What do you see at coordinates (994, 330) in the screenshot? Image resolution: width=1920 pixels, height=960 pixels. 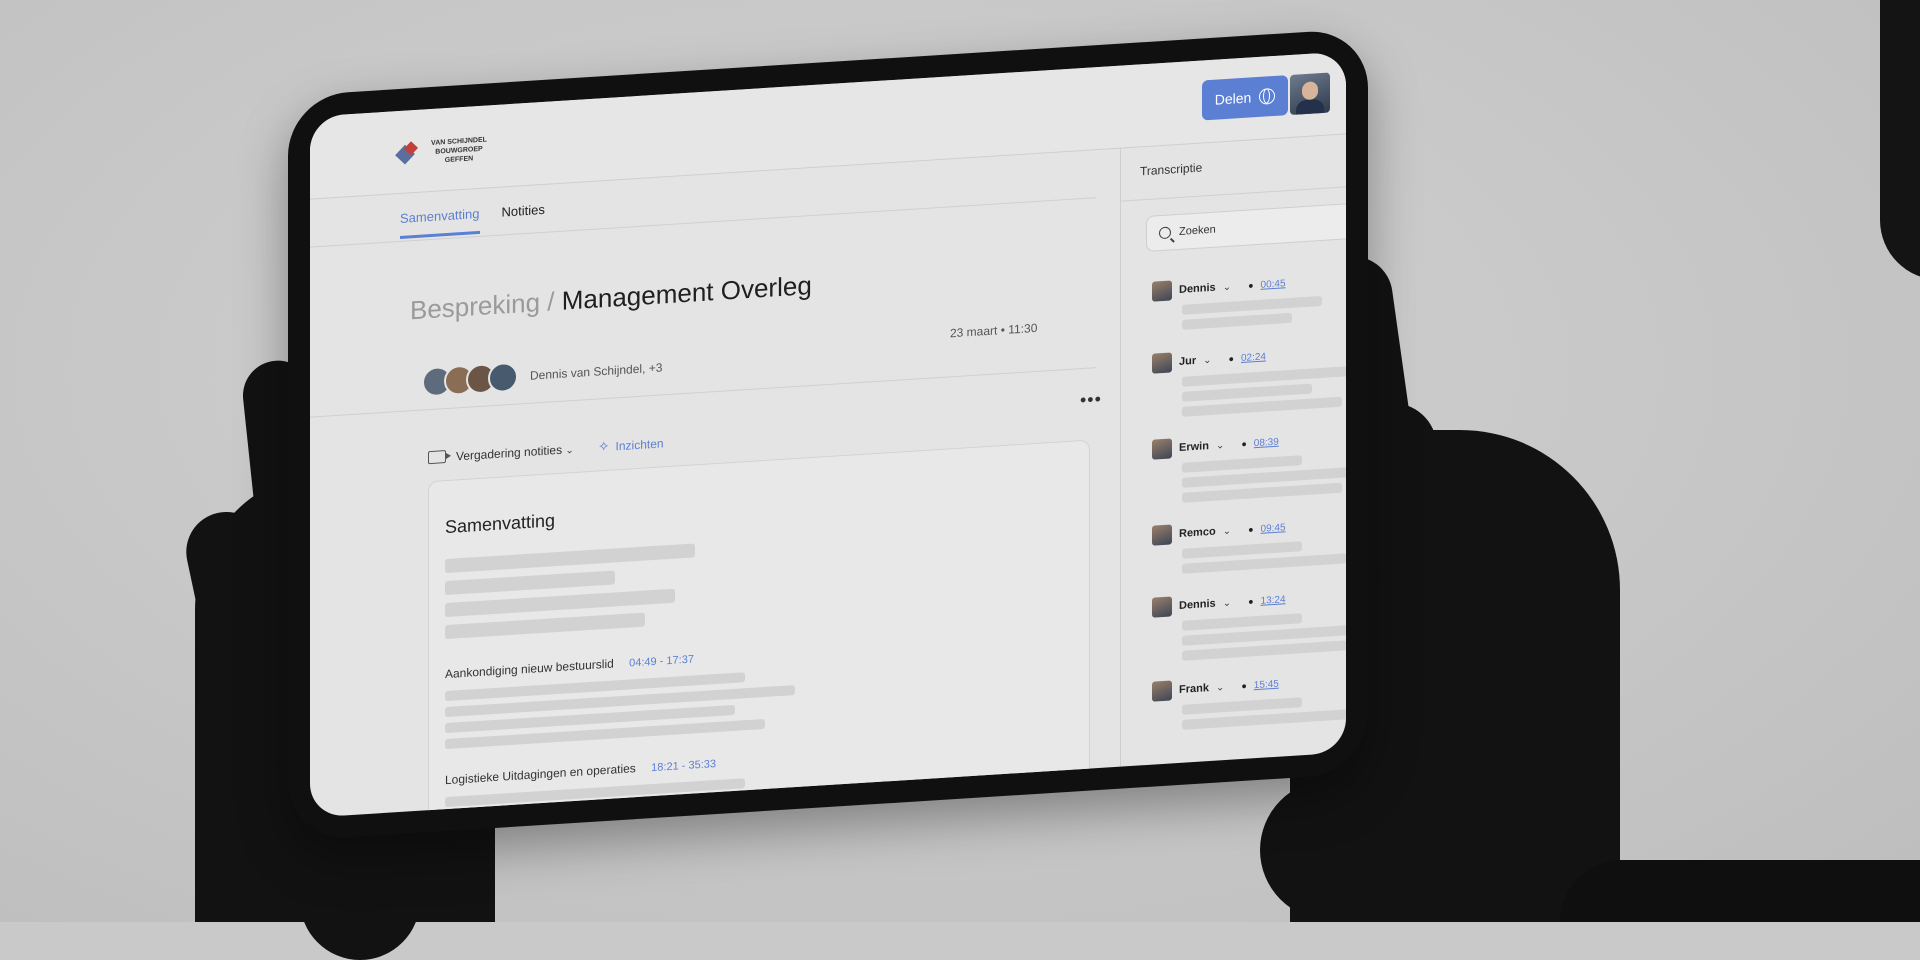 I see `meeting-date: 23 maart • 11:30` at bounding box center [994, 330].